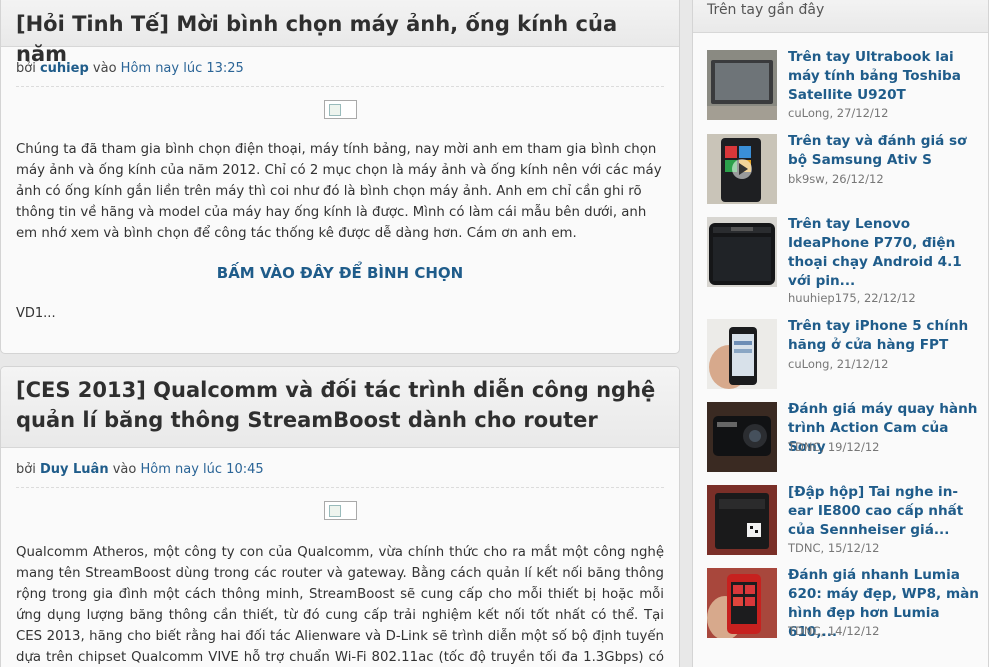 The width and height of the screenshot is (989, 667). I want to click on author-link: cuhiep, so click(64, 68).